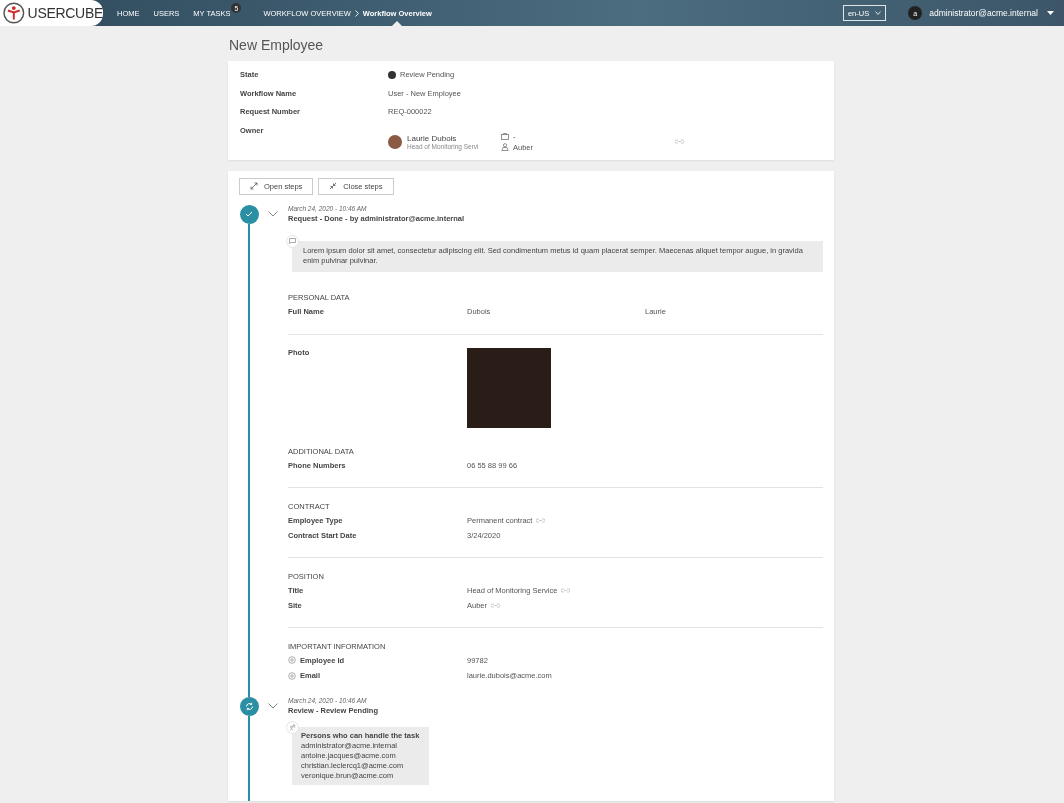 This screenshot has height=803, width=1064. I want to click on user-name: administrator@acme.internal, so click(983, 13).